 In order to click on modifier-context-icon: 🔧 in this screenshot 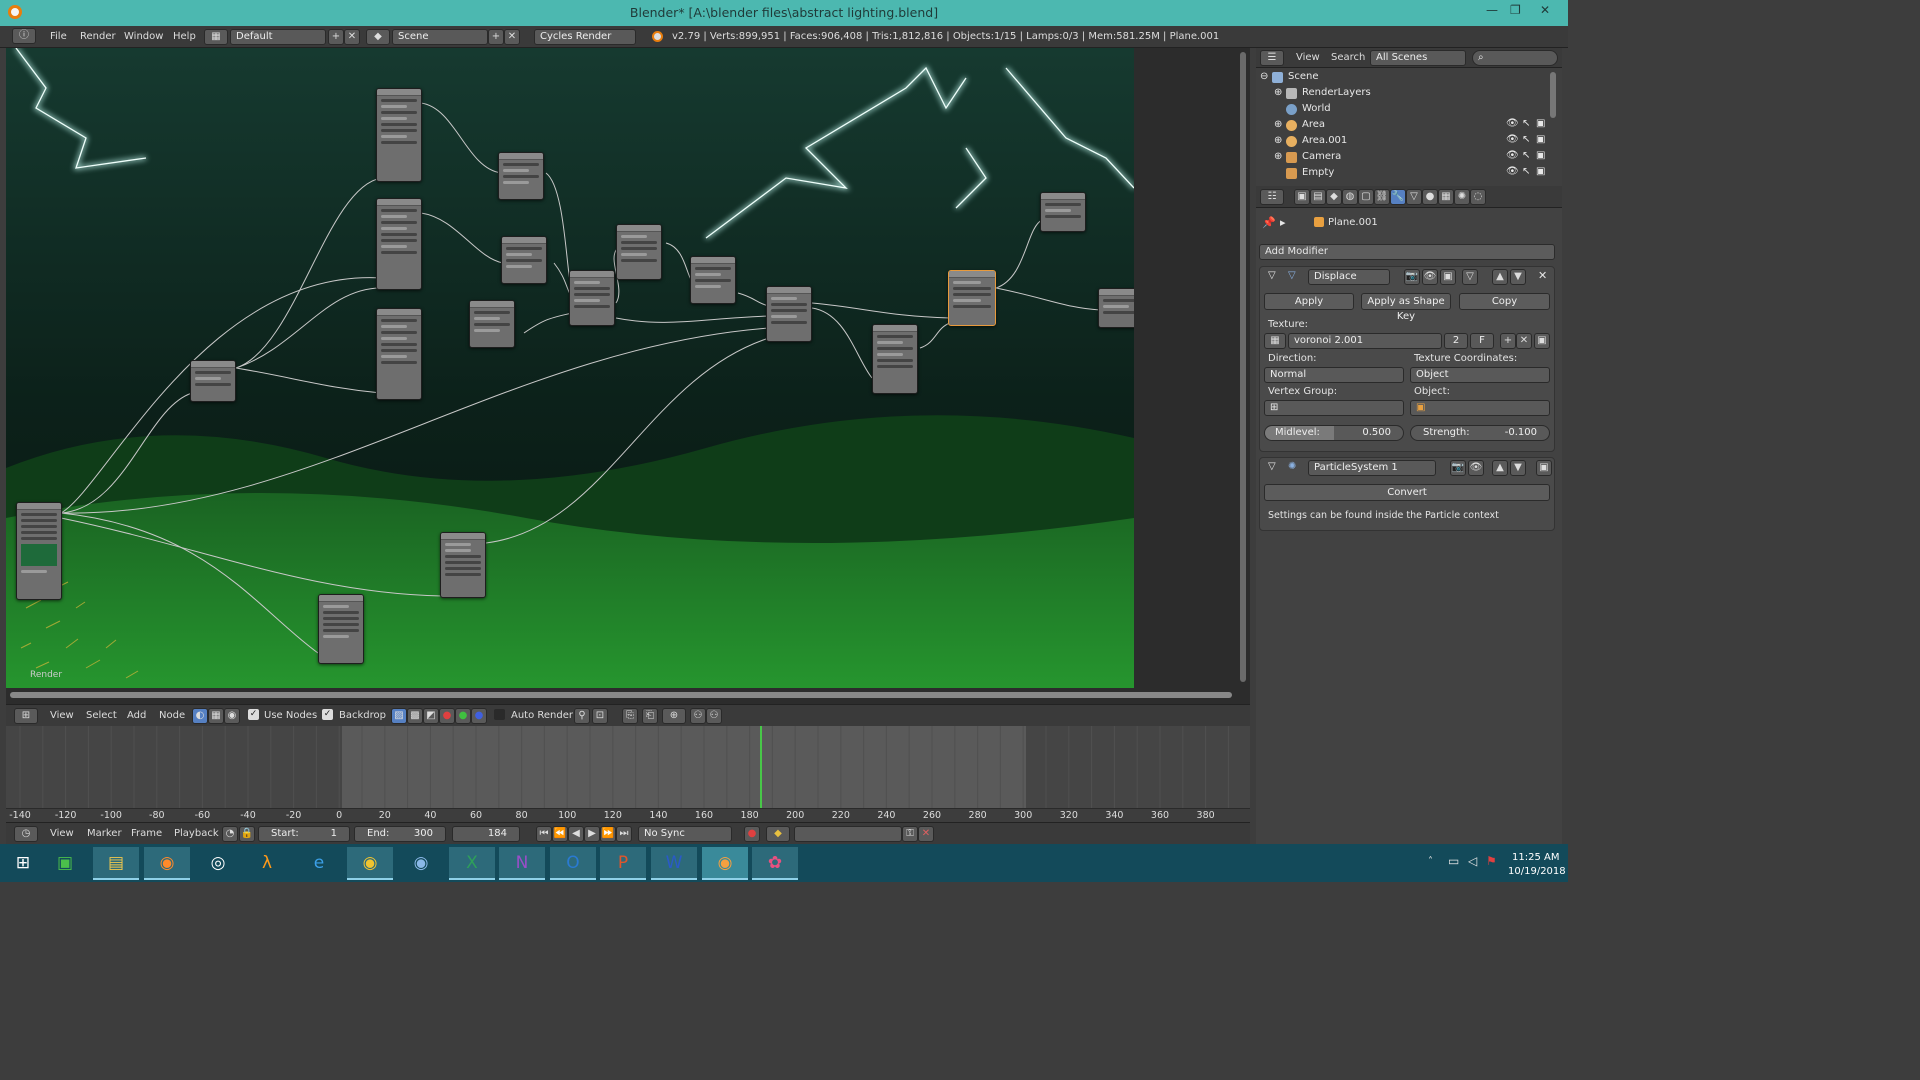, I will do `click(1398, 197)`.